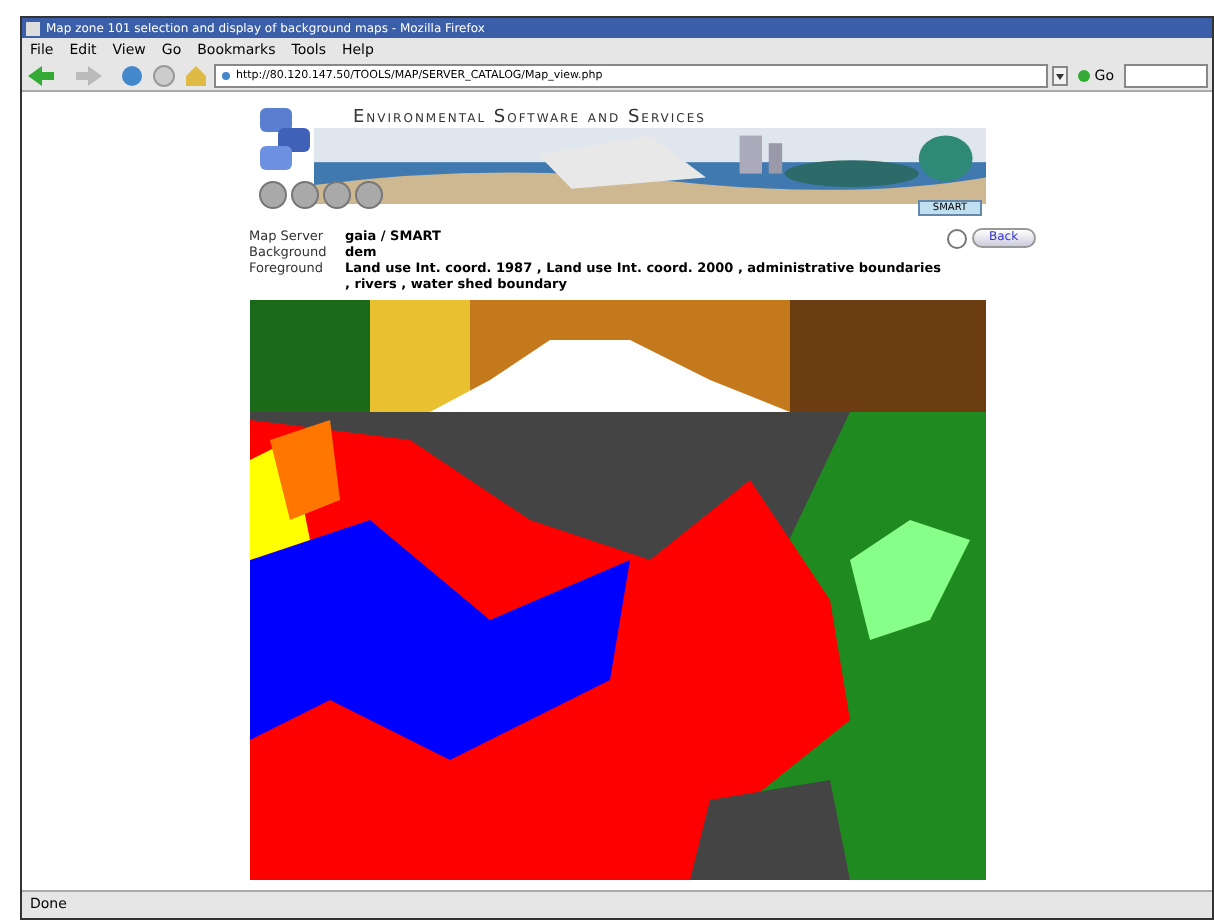 The image size is (1214, 924). I want to click on banner-title: Environmental Software and Services, so click(529, 118).